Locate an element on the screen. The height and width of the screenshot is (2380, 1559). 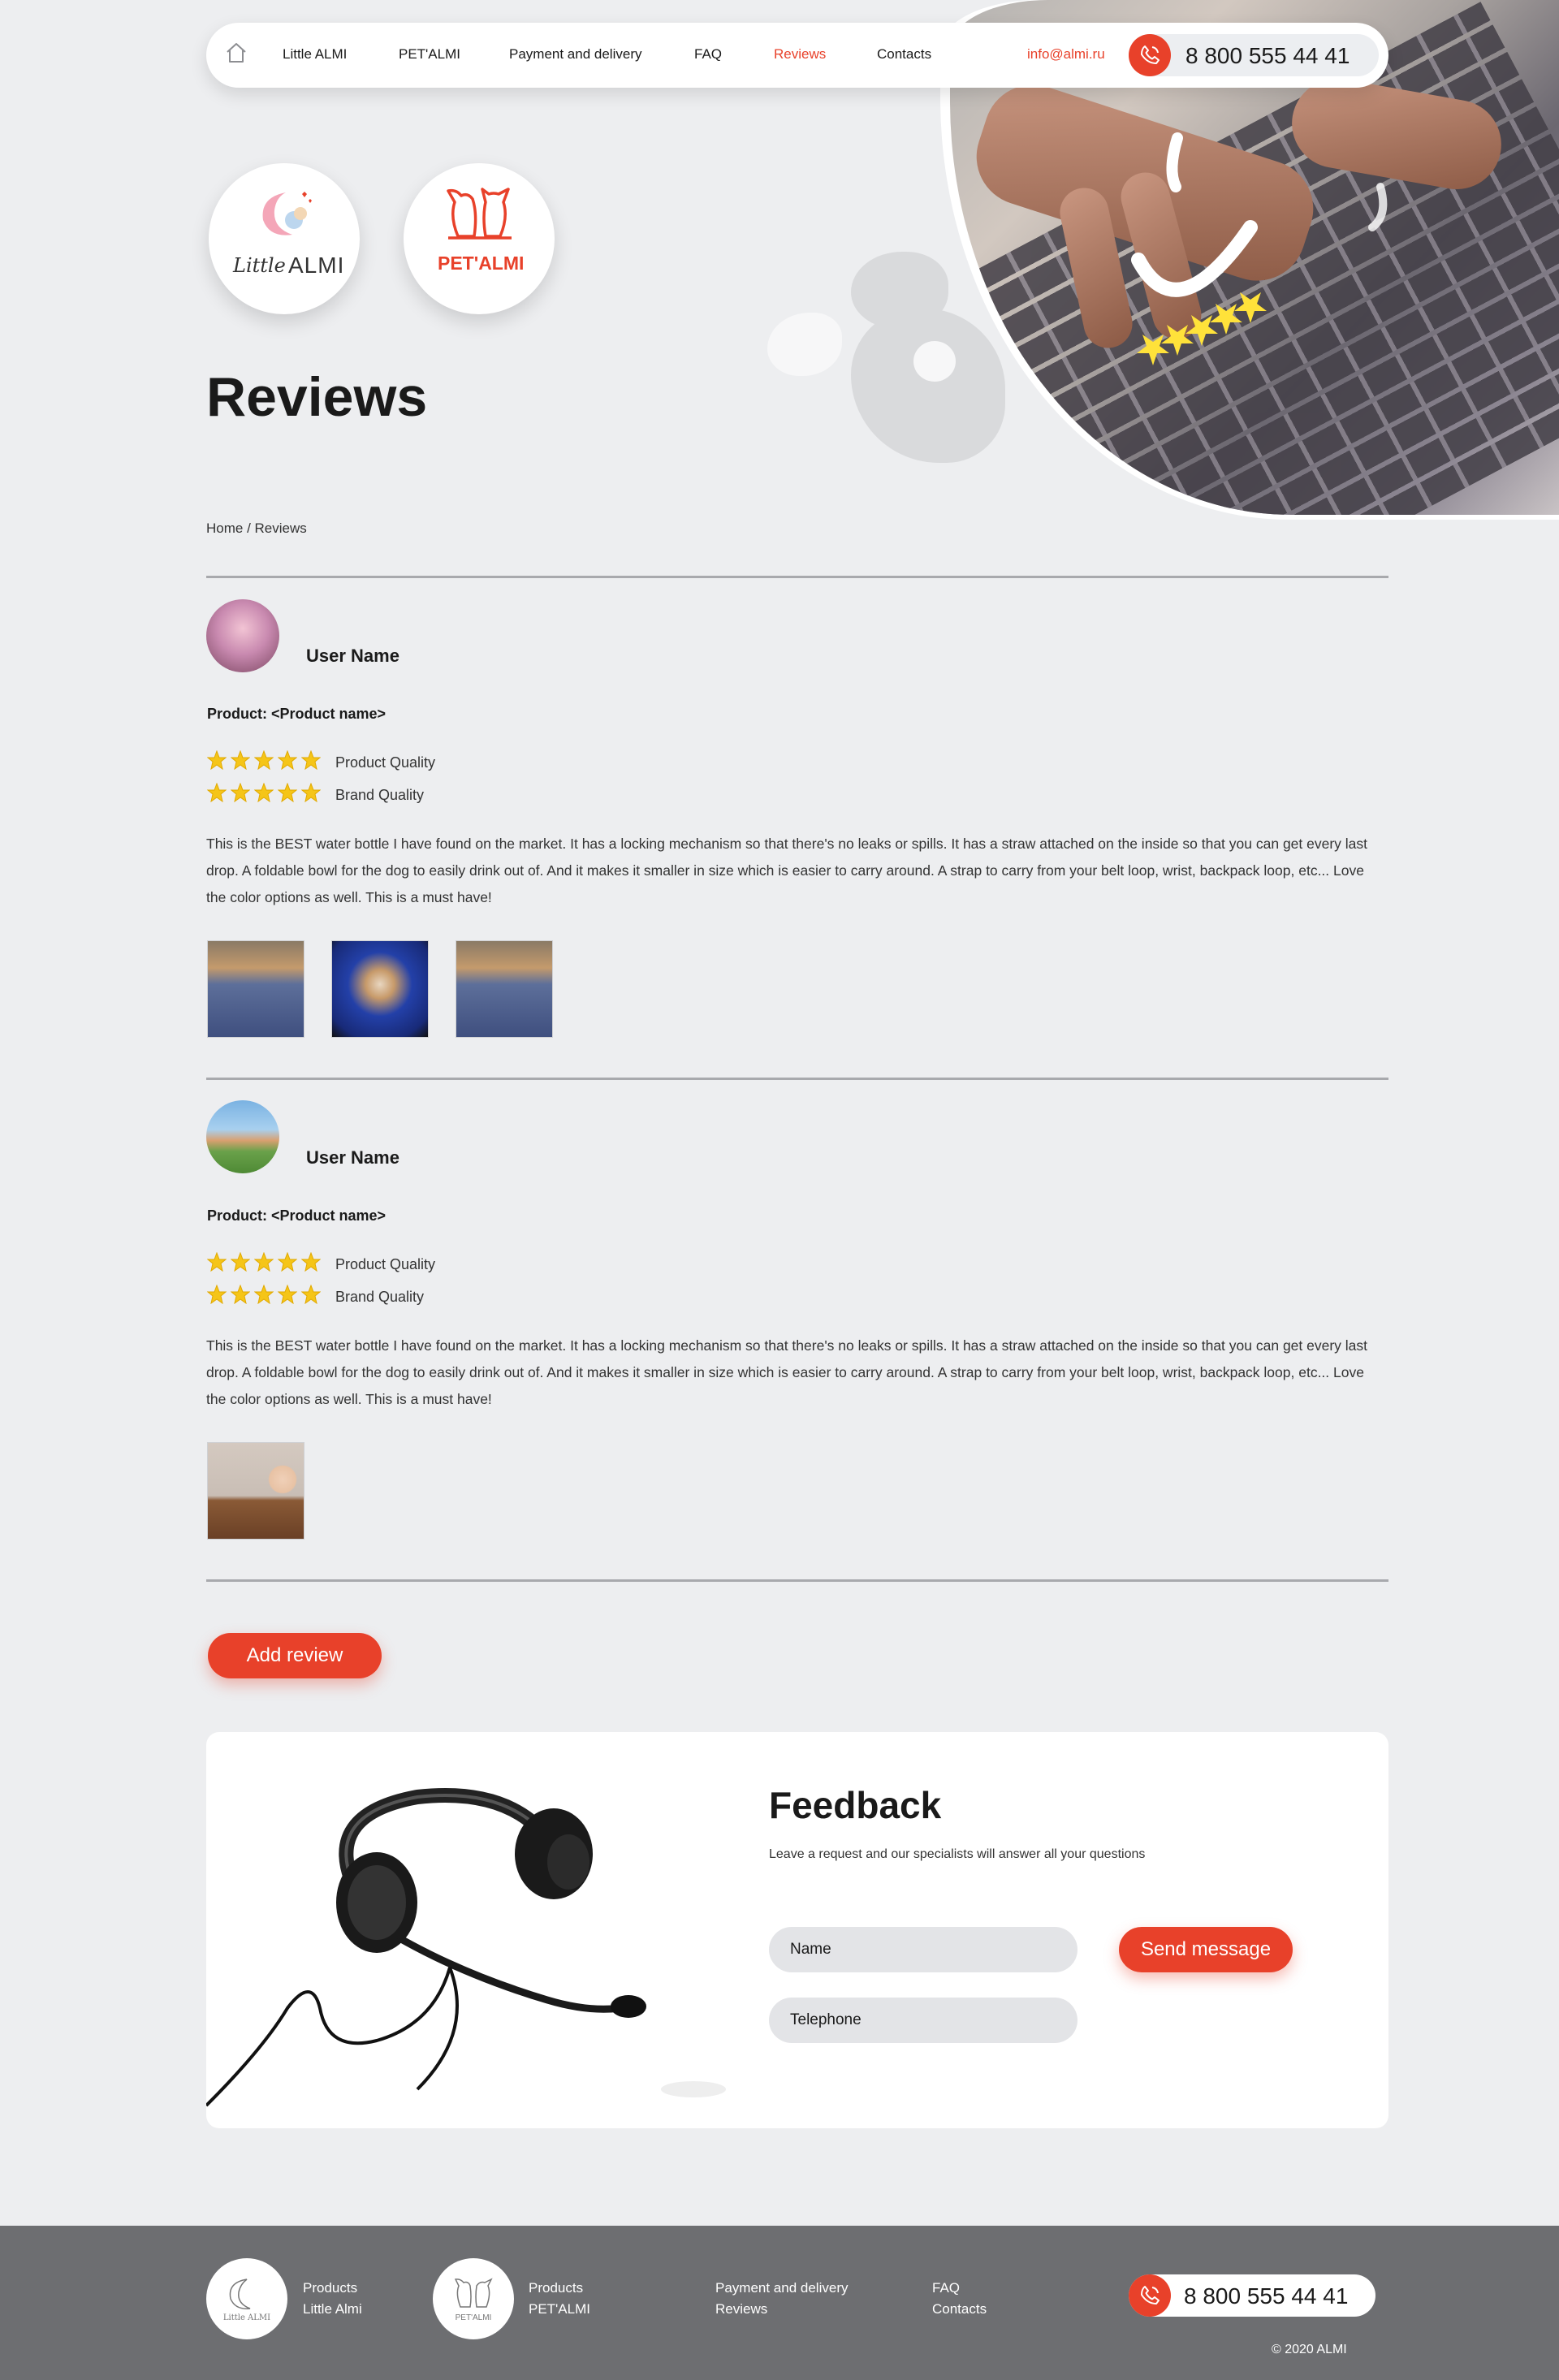
footer-link: Contacts is located at coordinates (959, 2310).